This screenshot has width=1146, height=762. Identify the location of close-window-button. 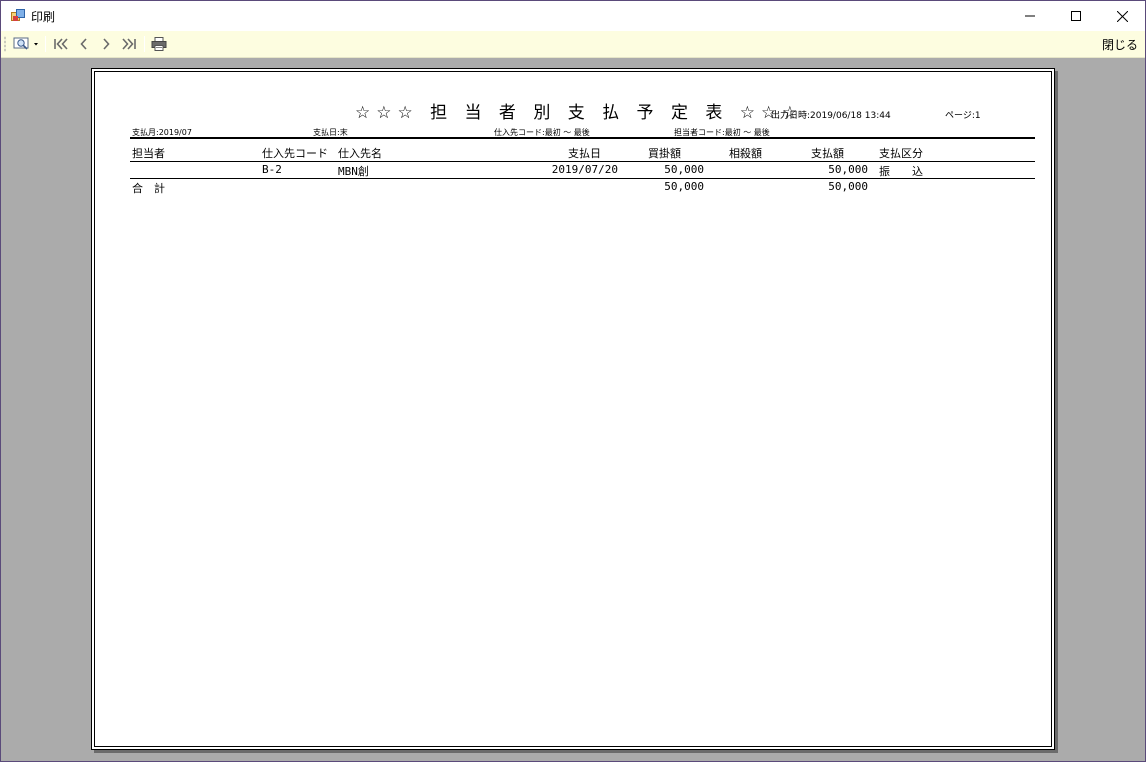
(1122, 16).